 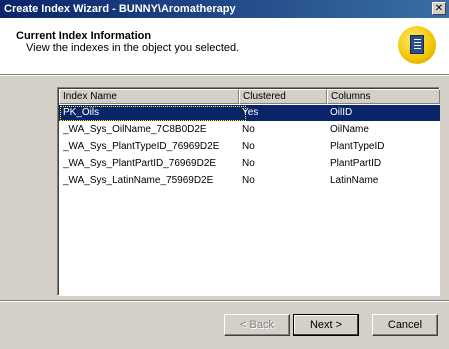 I want to click on cell-index-name: _WA_Sys_OilName_7C8B0D2E, so click(x=135, y=129).